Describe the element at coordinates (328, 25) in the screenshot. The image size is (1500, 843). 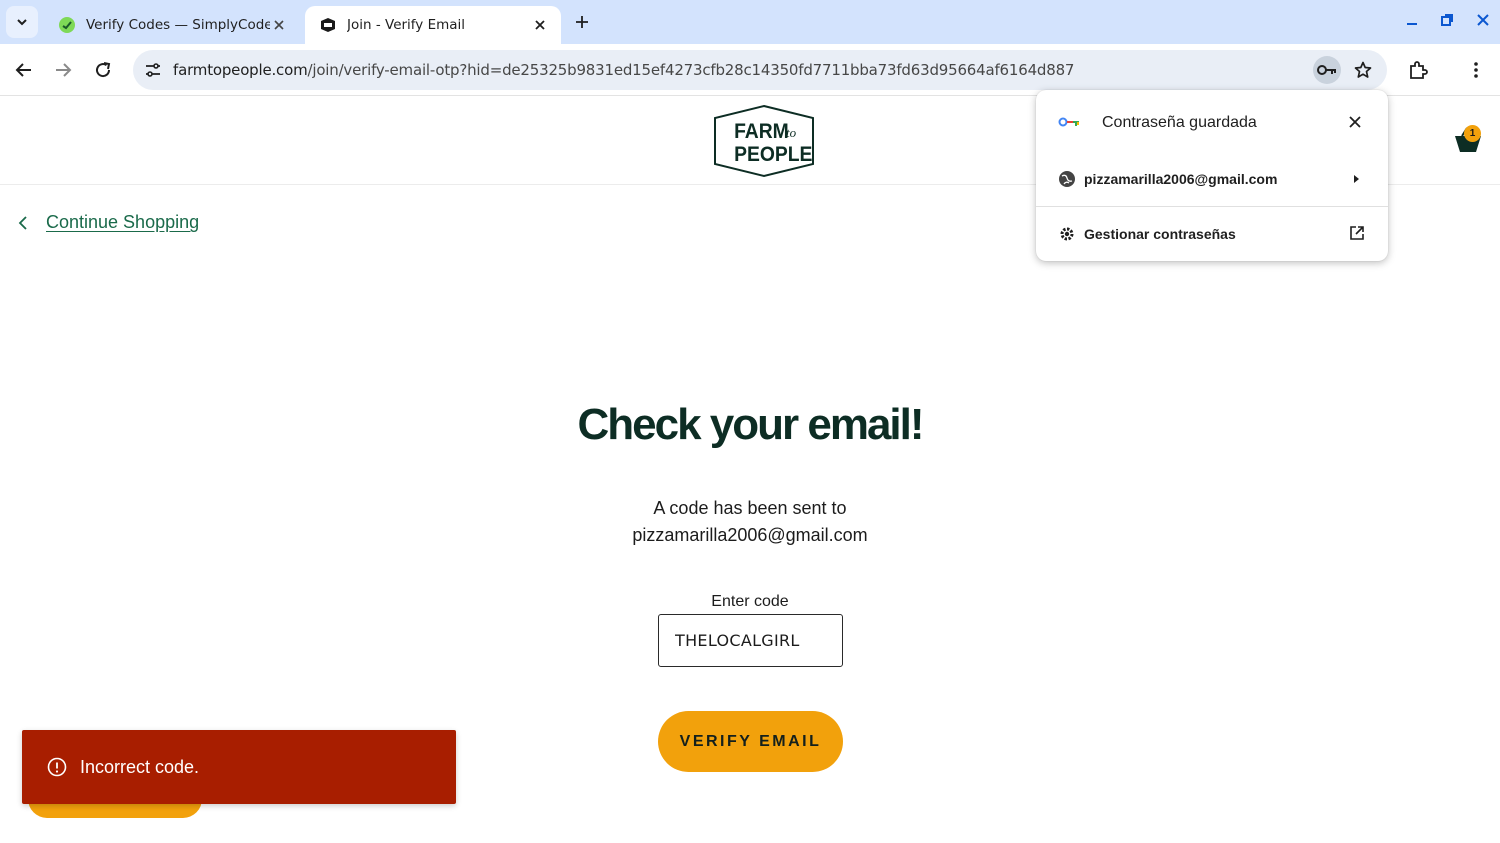
I see `farm-to-people-favicon-icon` at that location.